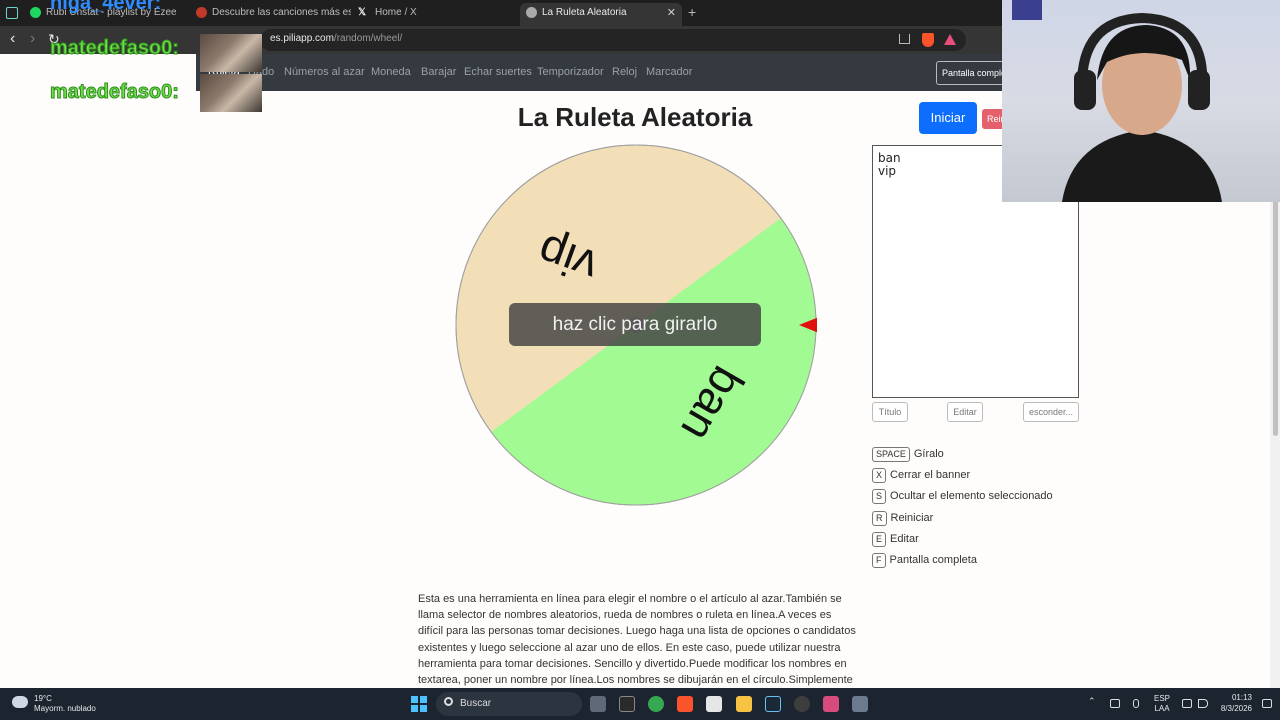  I want to click on microphone-icon, so click(1136, 703).